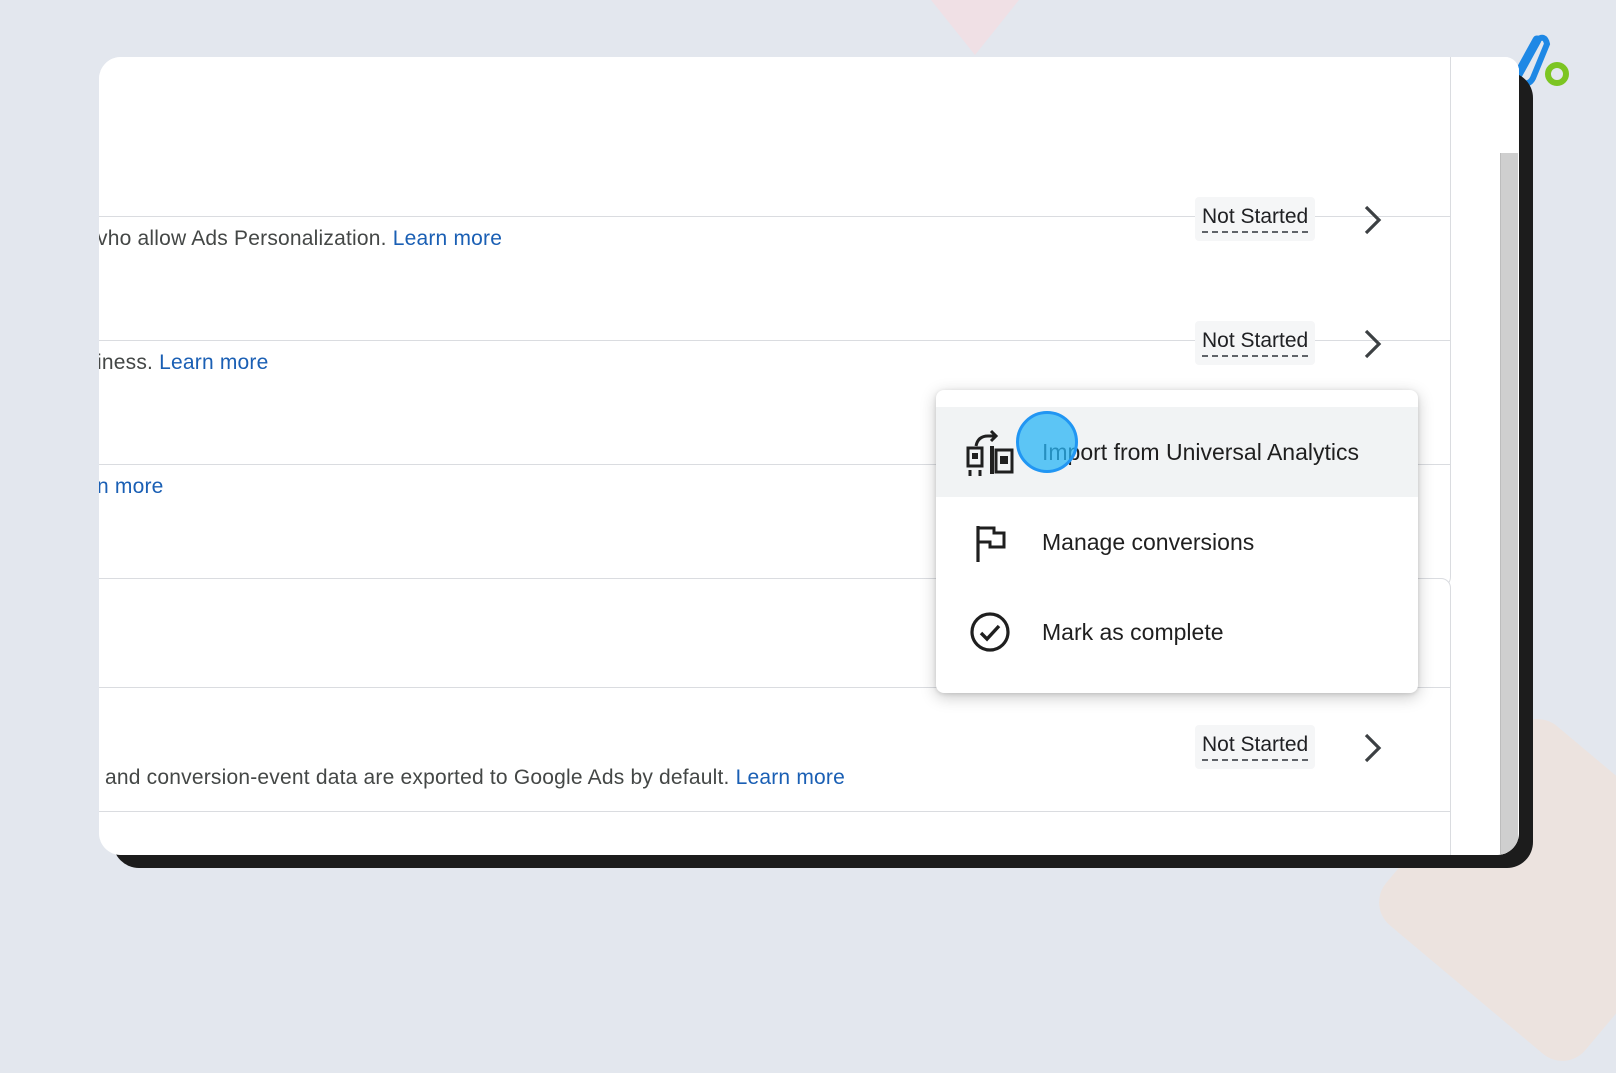  What do you see at coordinates (1200, 451) in the screenshot?
I see `menu-item-label: Import from Universal Analytics` at bounding box center [1200, 451].